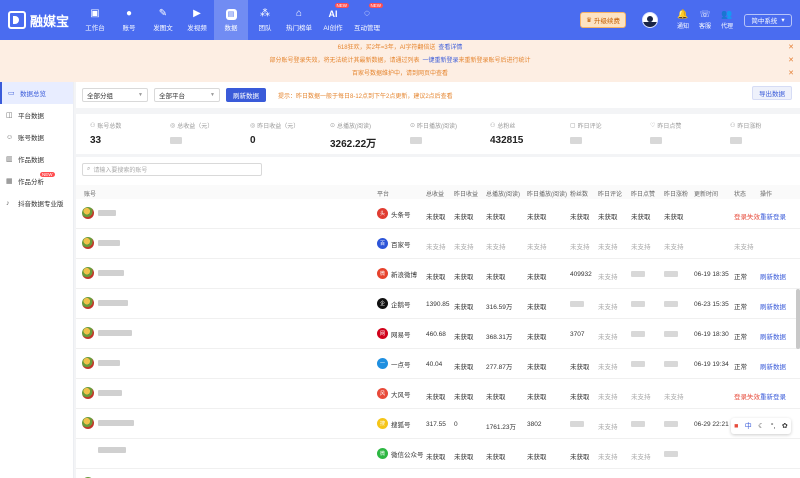 The height and width of the screenshot is (478, 800). What do you see at coordinates (95, 20) in the screenshot?
I see `nav-item-0: ▣ 工作台` at bounding box center [95, 20].